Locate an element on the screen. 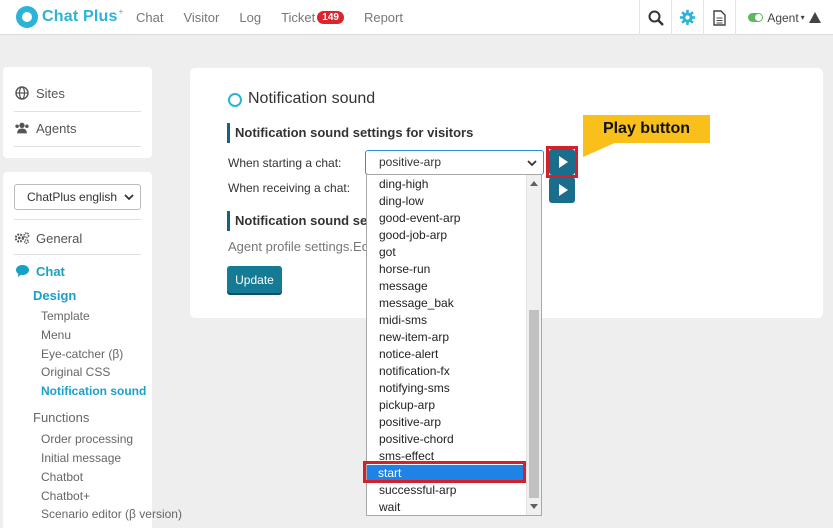  scroll-down-arrow-icon is located at coordinates (534, 506).